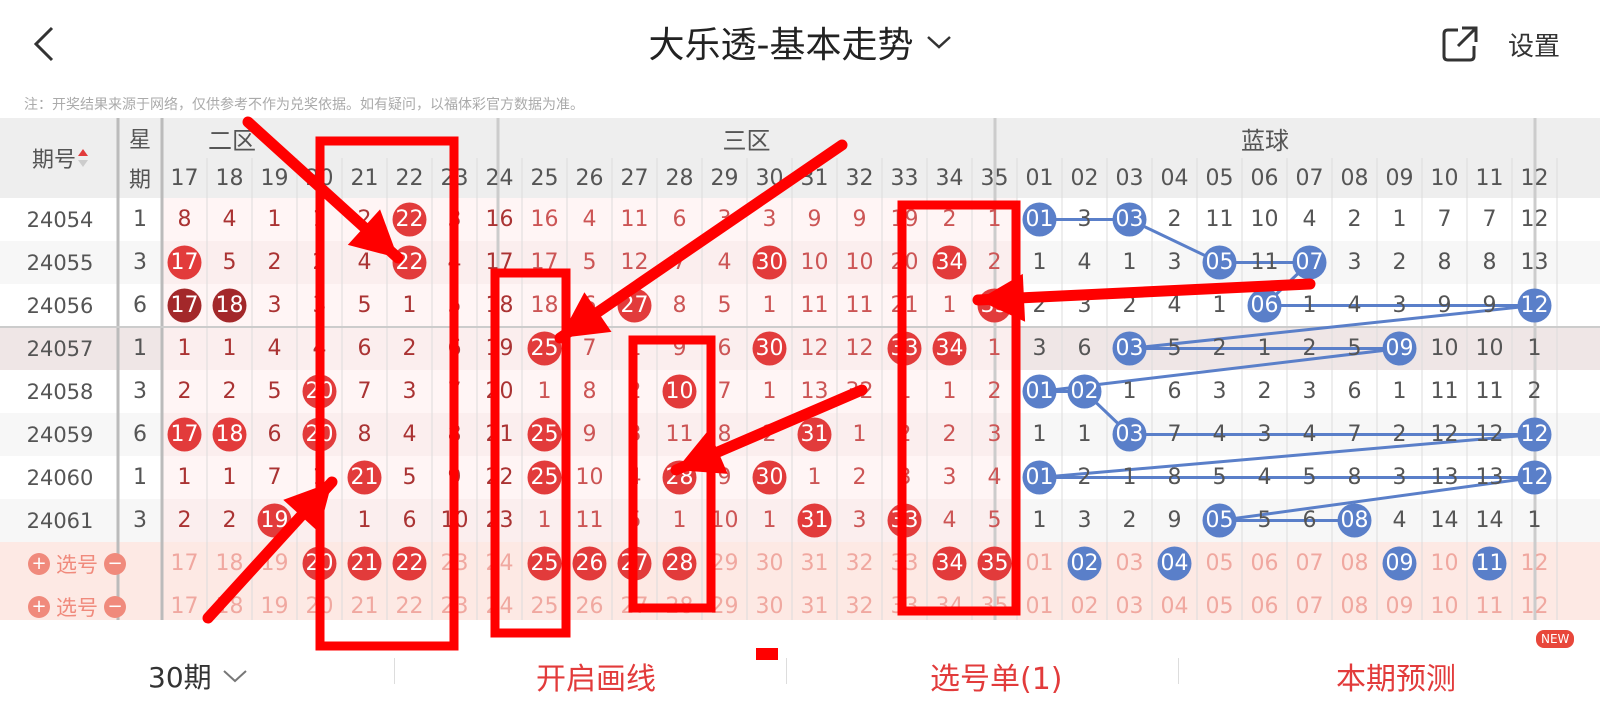  Describe the element at coordinates (1309, 520) in the screenshot. I see `blue-cell: 6` at that location.